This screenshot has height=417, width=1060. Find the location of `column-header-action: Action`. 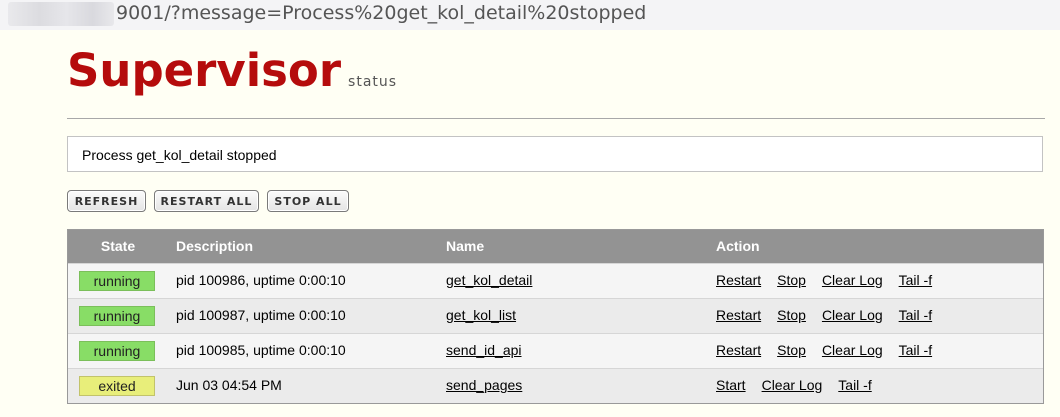

column-header-action: Action is located at coordinates (738, 246).